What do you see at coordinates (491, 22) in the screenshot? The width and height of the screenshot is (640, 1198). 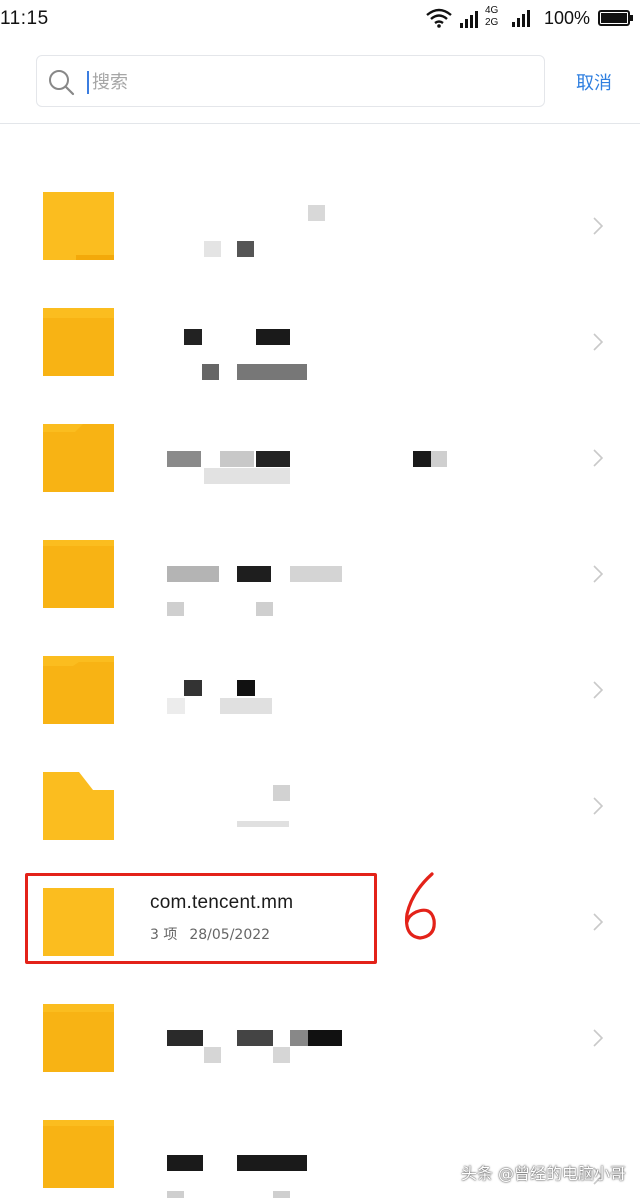 I see `network-label-2g: 2G` at bounding box center [491, 22].